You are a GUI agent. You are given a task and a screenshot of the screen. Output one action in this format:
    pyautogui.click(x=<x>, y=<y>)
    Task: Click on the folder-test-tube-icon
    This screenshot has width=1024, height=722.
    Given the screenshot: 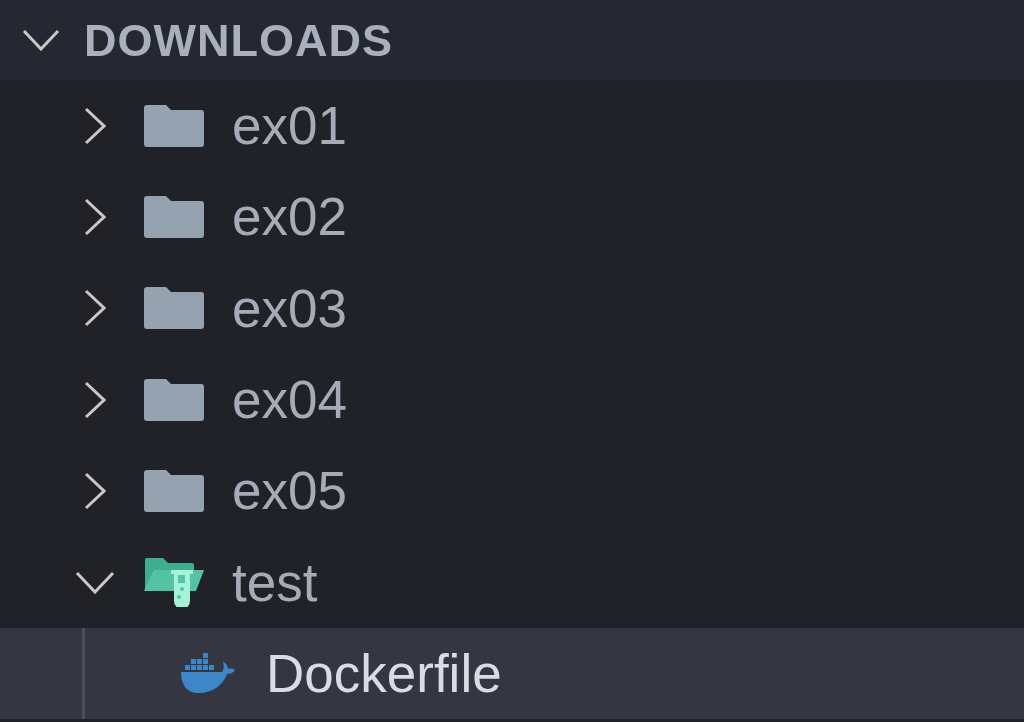 What is the action you would take?
    pyautogui.click(x=174, y=582)
    